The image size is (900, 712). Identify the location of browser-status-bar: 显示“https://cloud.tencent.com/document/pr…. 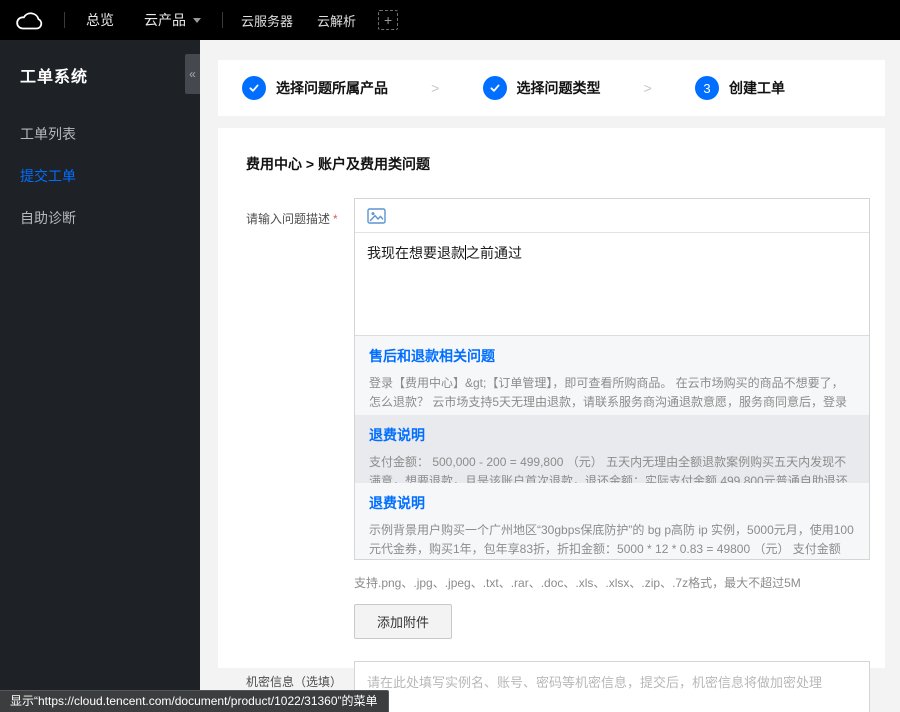
(194, 701).